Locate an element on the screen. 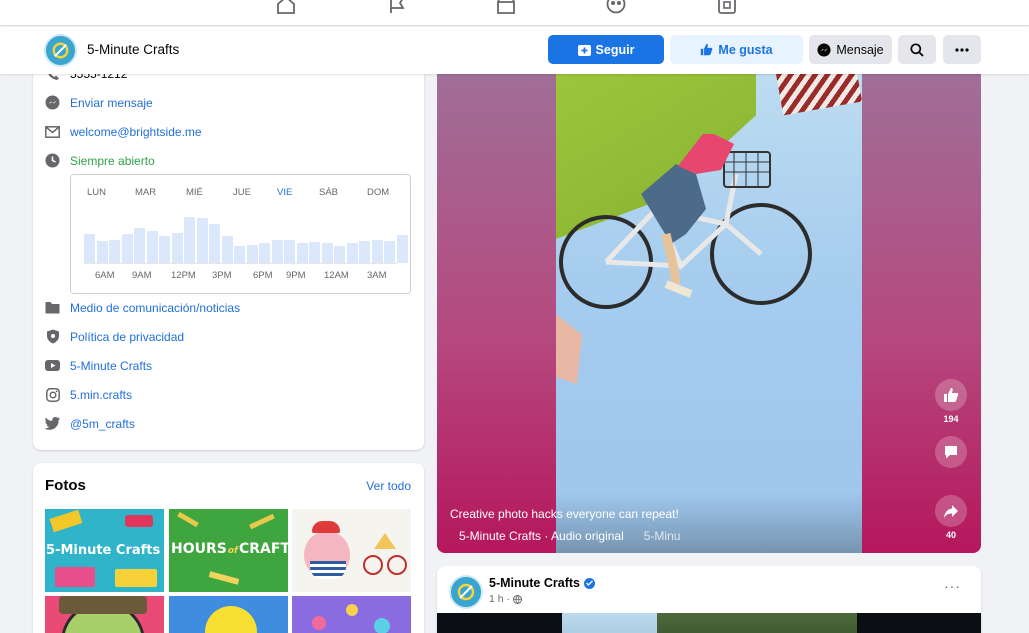 The image size is (1029, 633). twitter-icon is located at coordinates (52, 423).